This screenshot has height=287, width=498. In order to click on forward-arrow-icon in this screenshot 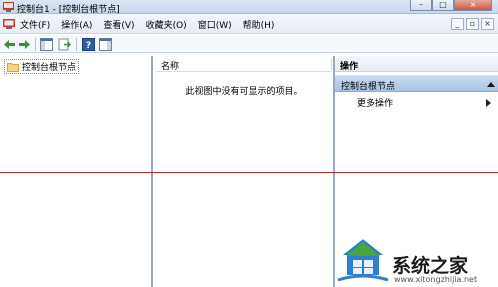, I will do `click(24, 44)`.